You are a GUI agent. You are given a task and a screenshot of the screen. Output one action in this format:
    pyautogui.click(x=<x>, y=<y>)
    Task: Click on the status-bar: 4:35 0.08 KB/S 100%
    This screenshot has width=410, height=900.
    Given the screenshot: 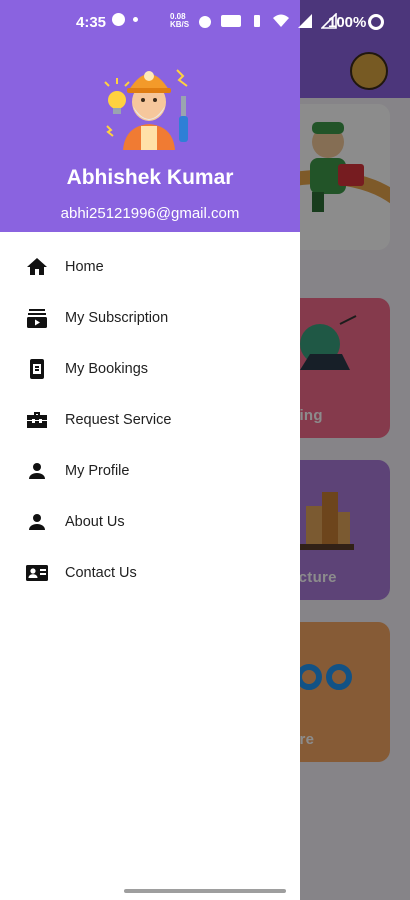 What is the action you would take?
    pyautogui.click(x=205, y=23)
    